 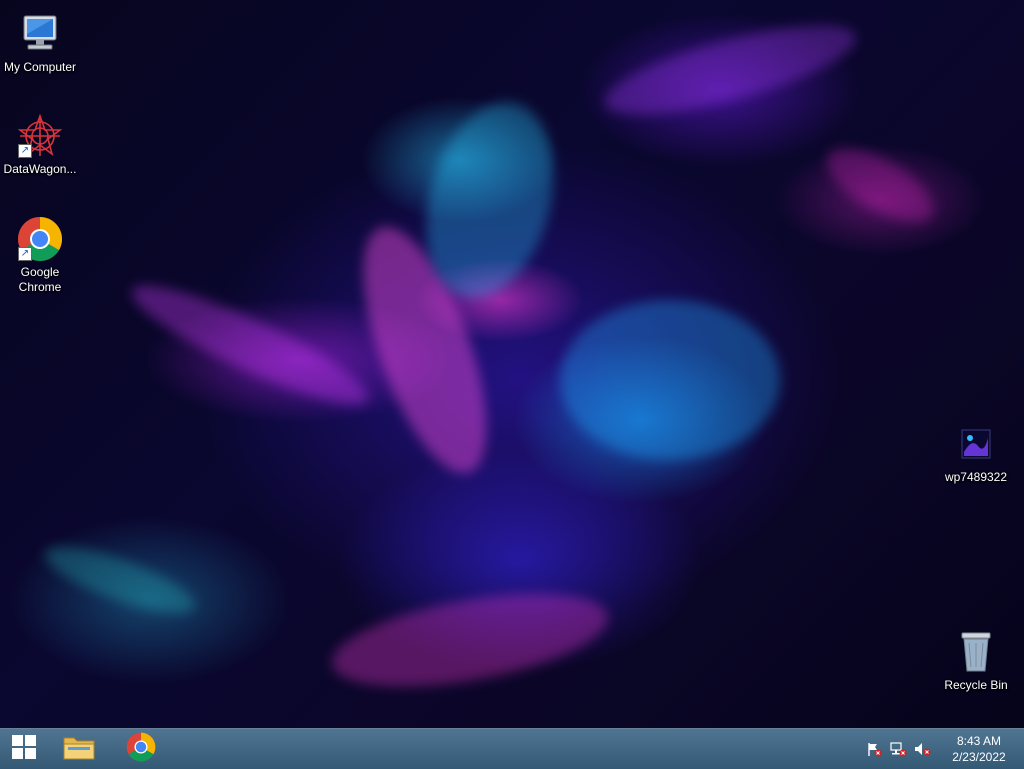 I want to click on desktop-icon-label: My Computer, so click(x=40, y=67).